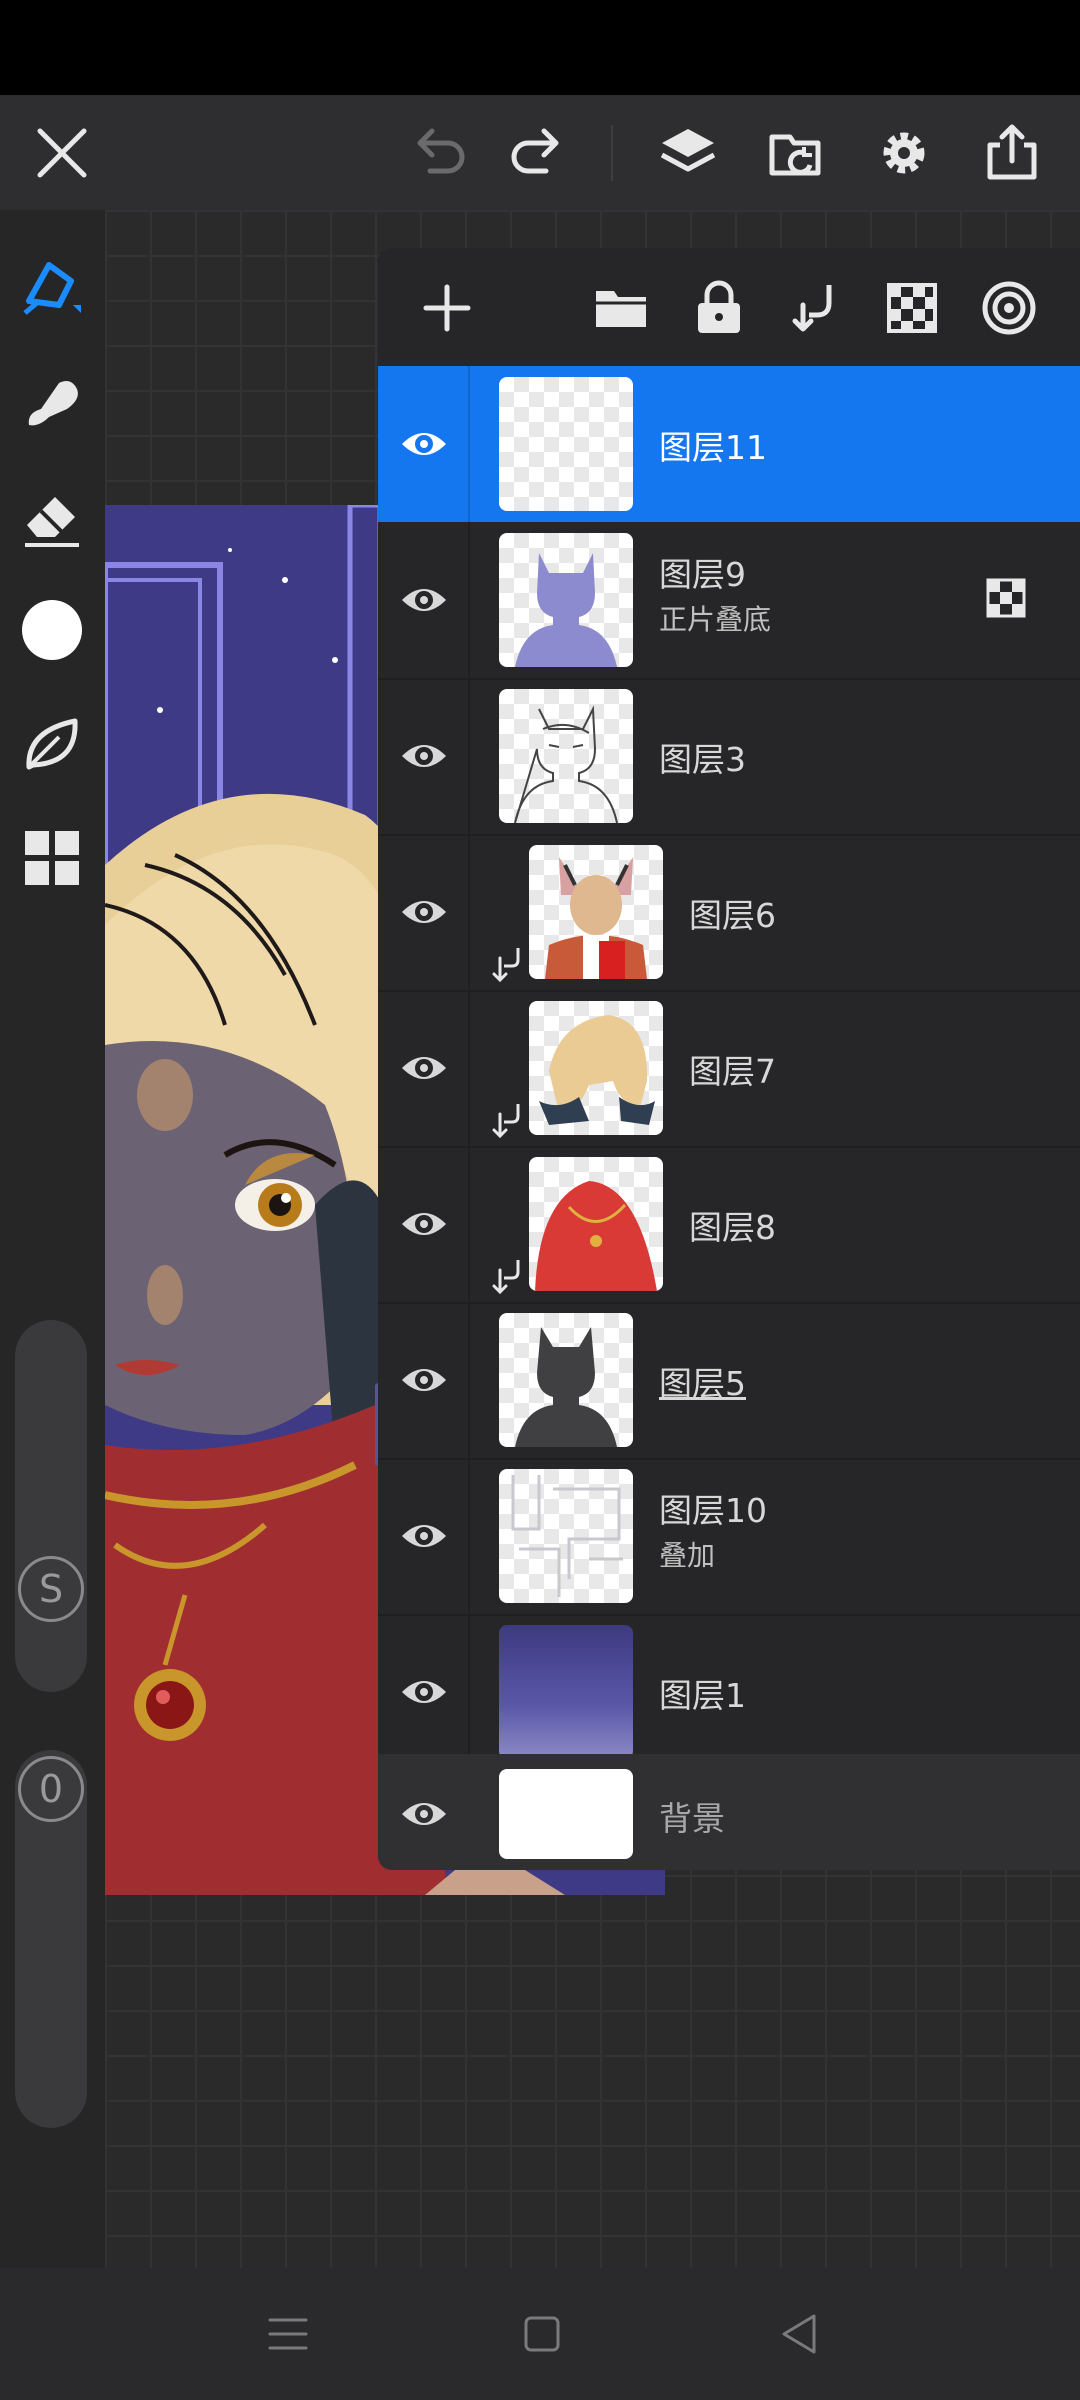 The width and height of the screenshot is (1080, 2400). I want to click on layer-name: 图层1, so click(702, 1695).